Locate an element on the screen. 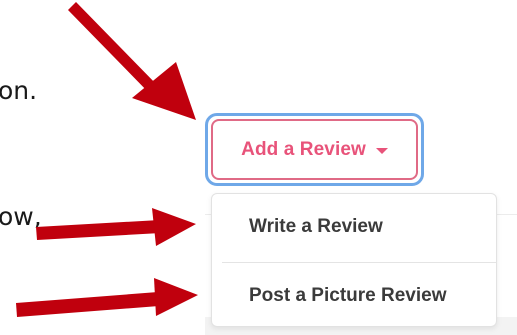 This screenshot has width=517, height=335. down-right-arrow-icon is located at coordinates (132, 61).